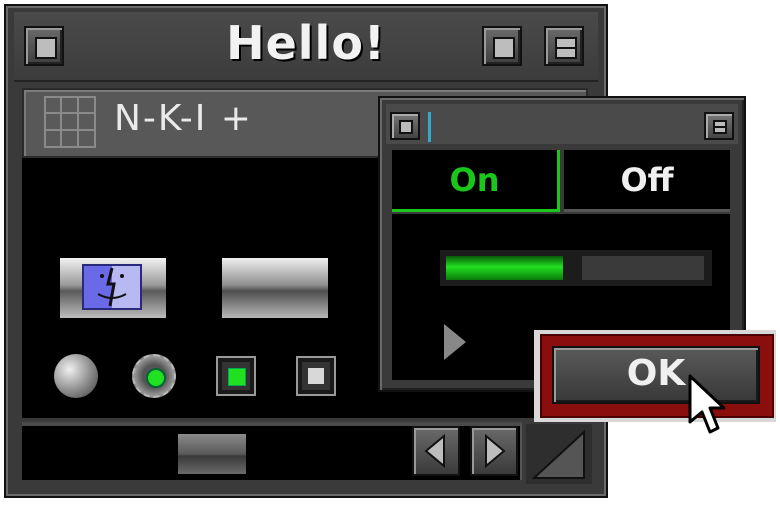  I want to click on close-box-icon, so click(405, 126).